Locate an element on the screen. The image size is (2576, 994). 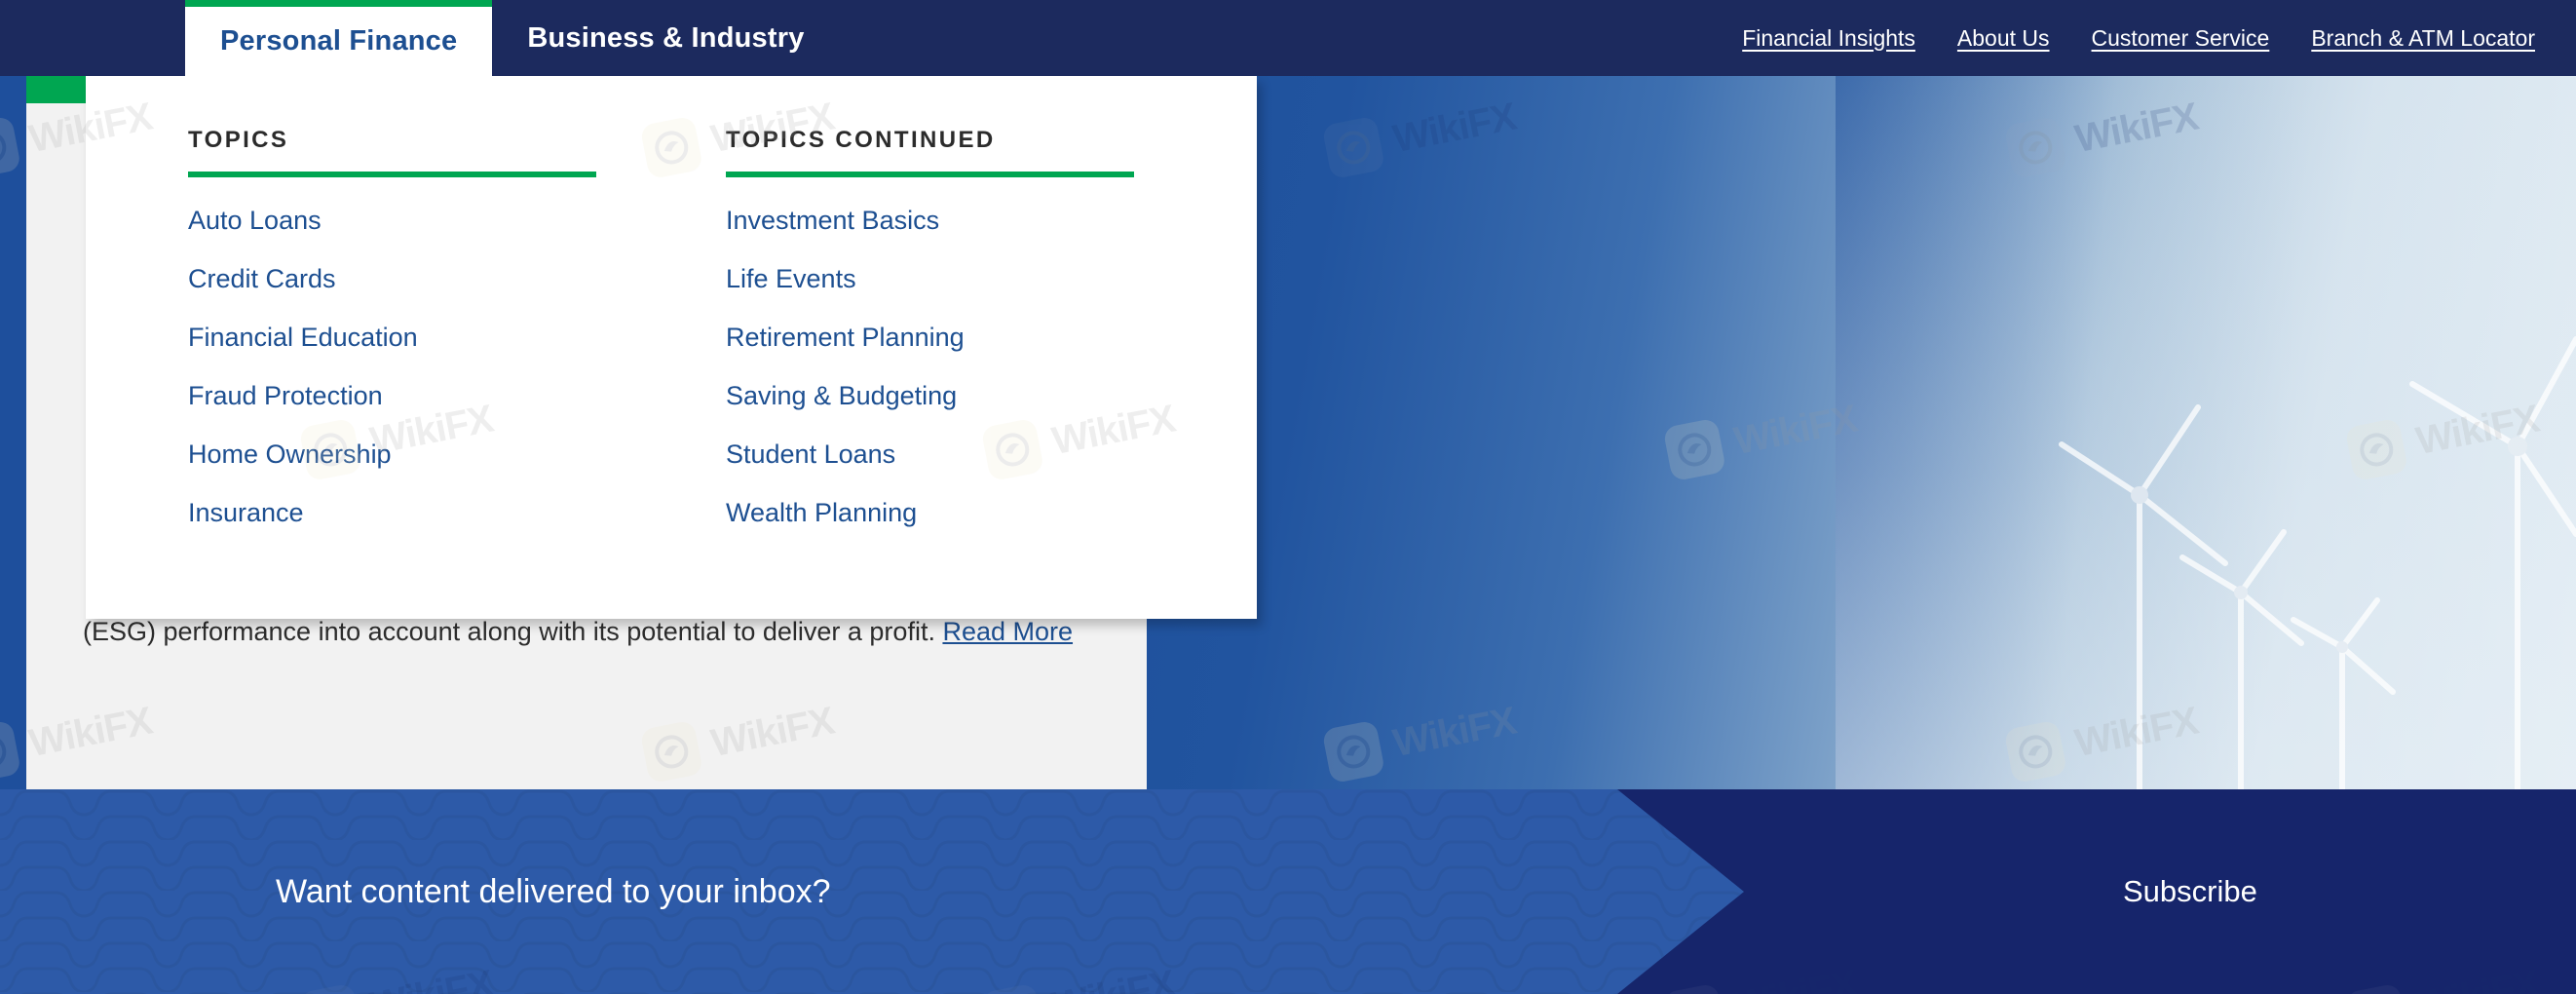
cta-headline: Want content delivered to your inbox? is located at coordinates (553, 891).